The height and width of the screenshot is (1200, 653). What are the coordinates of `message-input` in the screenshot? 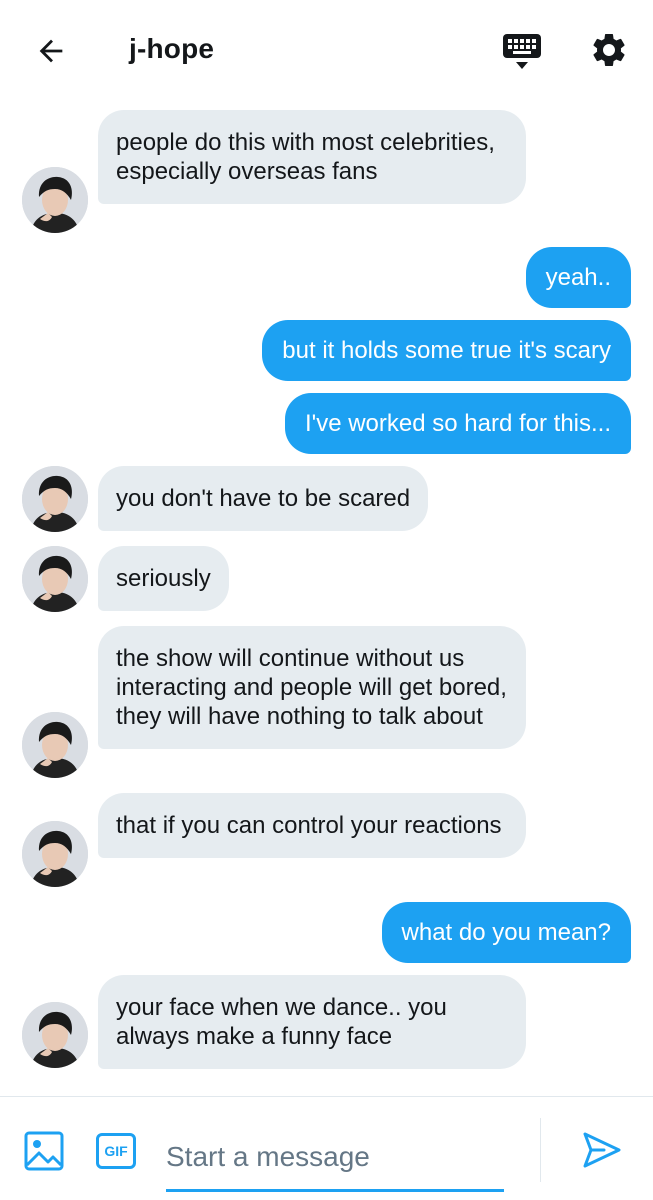 It's located at (335, 1158).